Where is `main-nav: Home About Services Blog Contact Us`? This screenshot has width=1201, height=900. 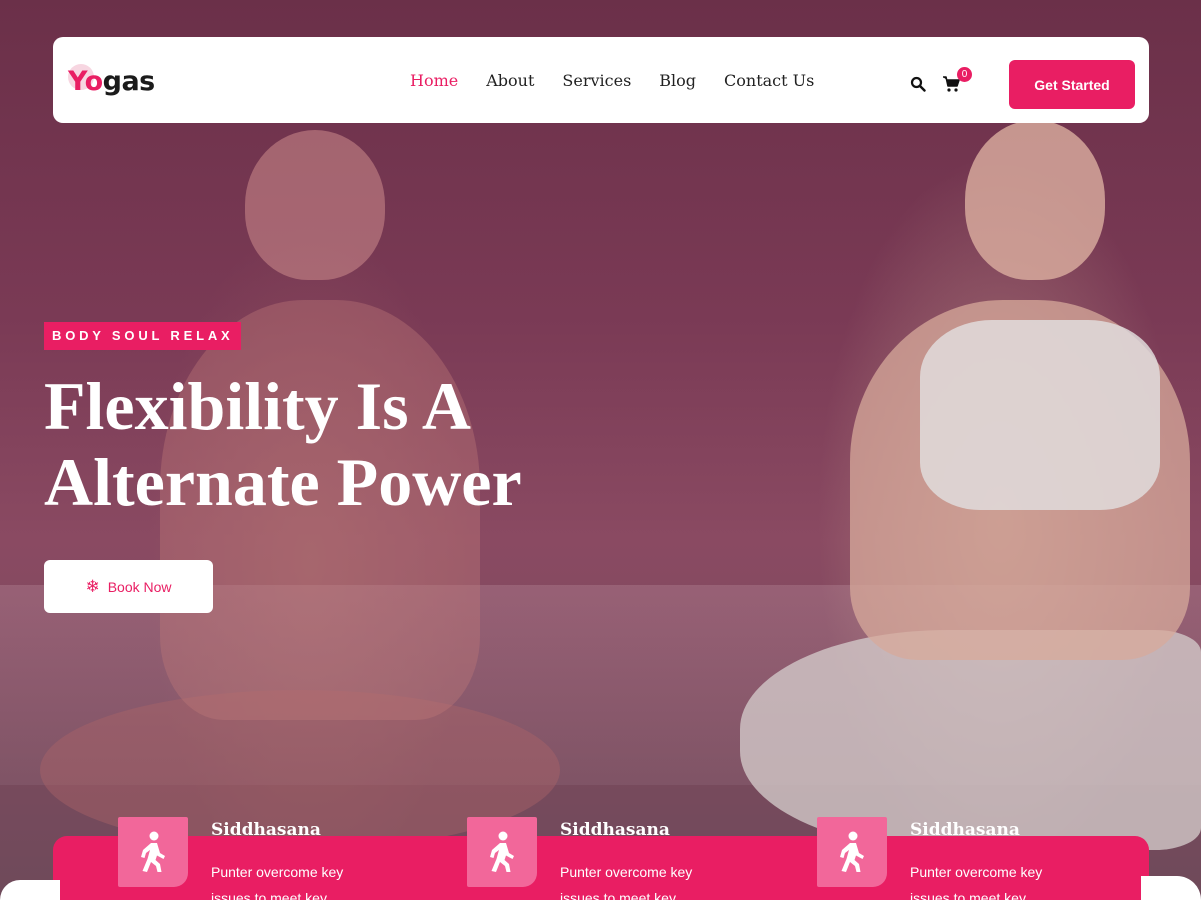
main-nav: Home About Services Blog Contact Us is located at coordinates (612, 80).